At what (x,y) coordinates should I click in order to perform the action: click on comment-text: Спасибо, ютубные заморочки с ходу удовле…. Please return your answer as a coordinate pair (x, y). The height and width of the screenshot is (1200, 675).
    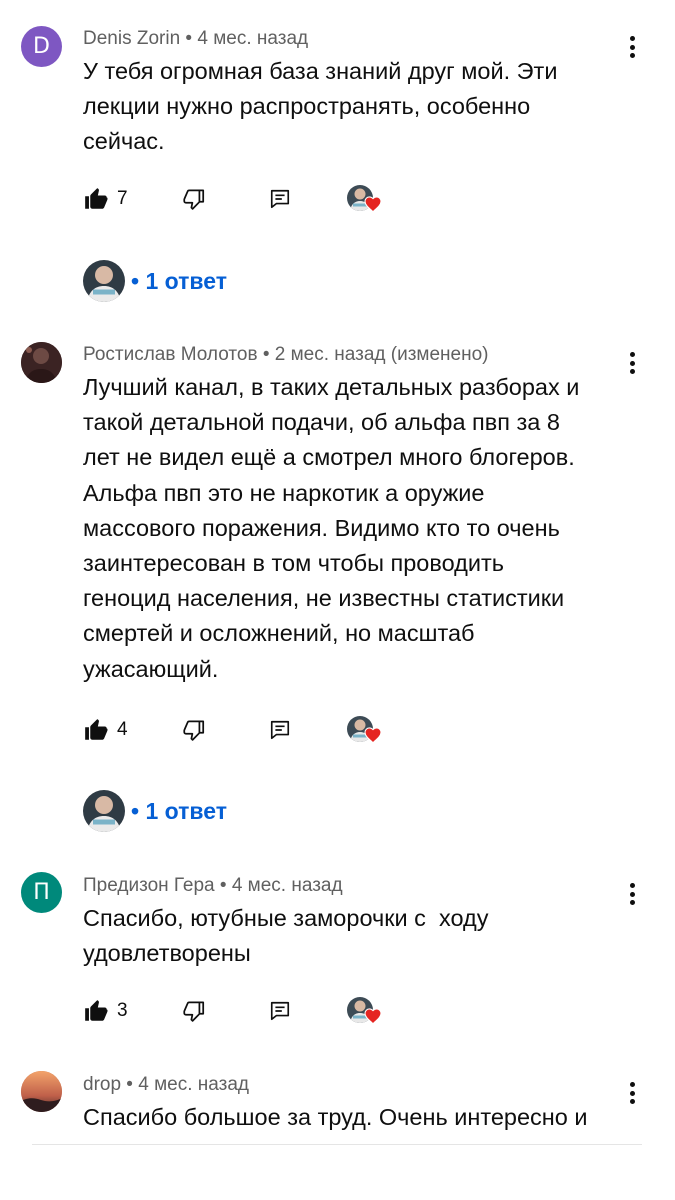
    Looking at the image, I should click on (286, 936).